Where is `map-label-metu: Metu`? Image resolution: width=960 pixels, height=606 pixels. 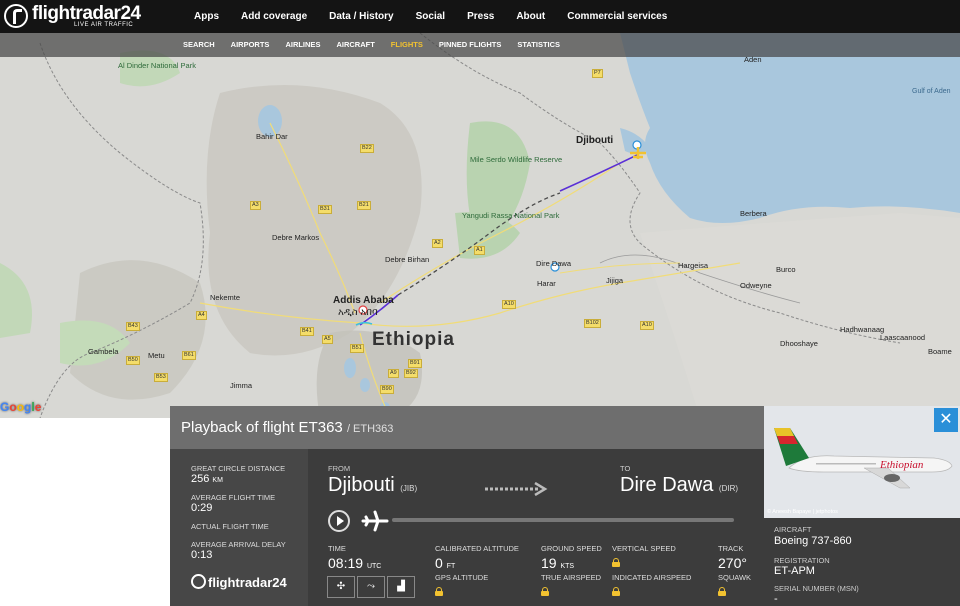
map-label-metu: Metu is located at coordinates (156, 355).